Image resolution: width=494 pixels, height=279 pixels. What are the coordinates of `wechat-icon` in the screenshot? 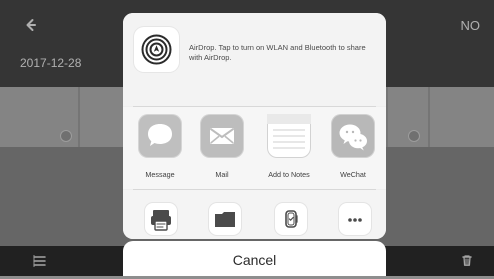 It's located at (353, 136).